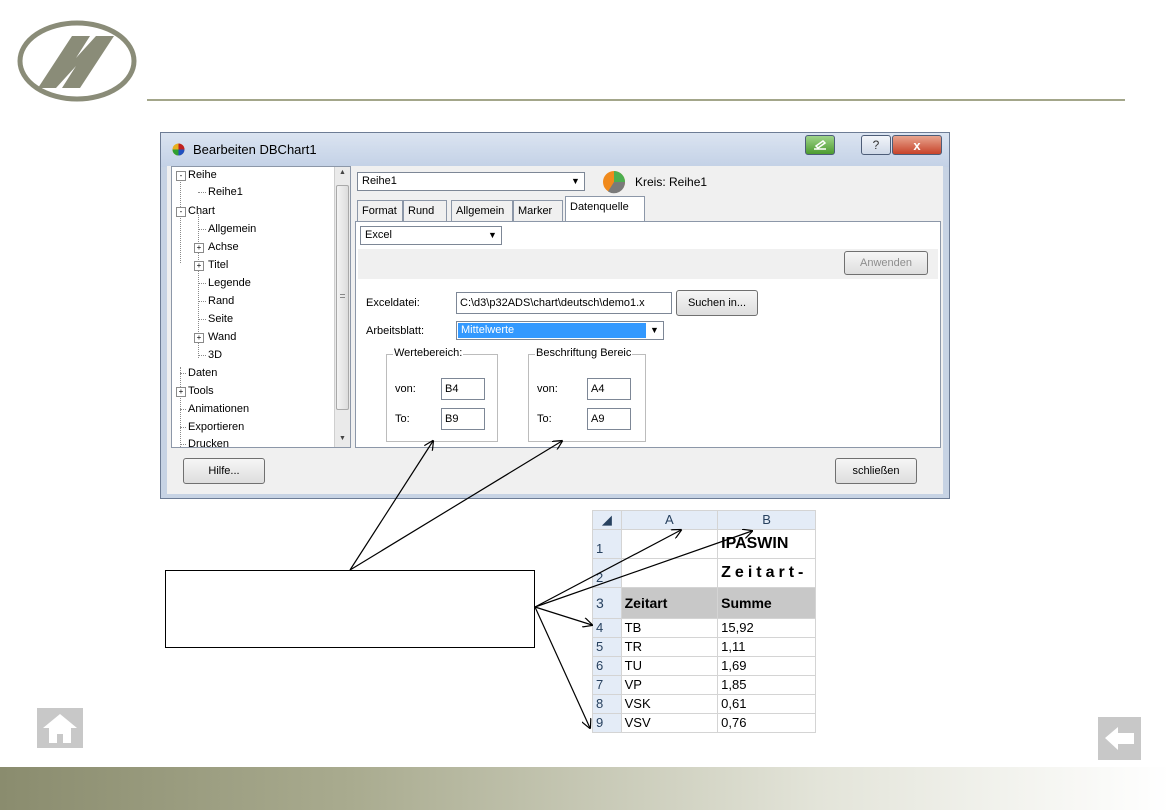 The width and height of the screenshot is (1170, 810). I want to click on series-select: Reihe1 ▼, so click(471, 181).